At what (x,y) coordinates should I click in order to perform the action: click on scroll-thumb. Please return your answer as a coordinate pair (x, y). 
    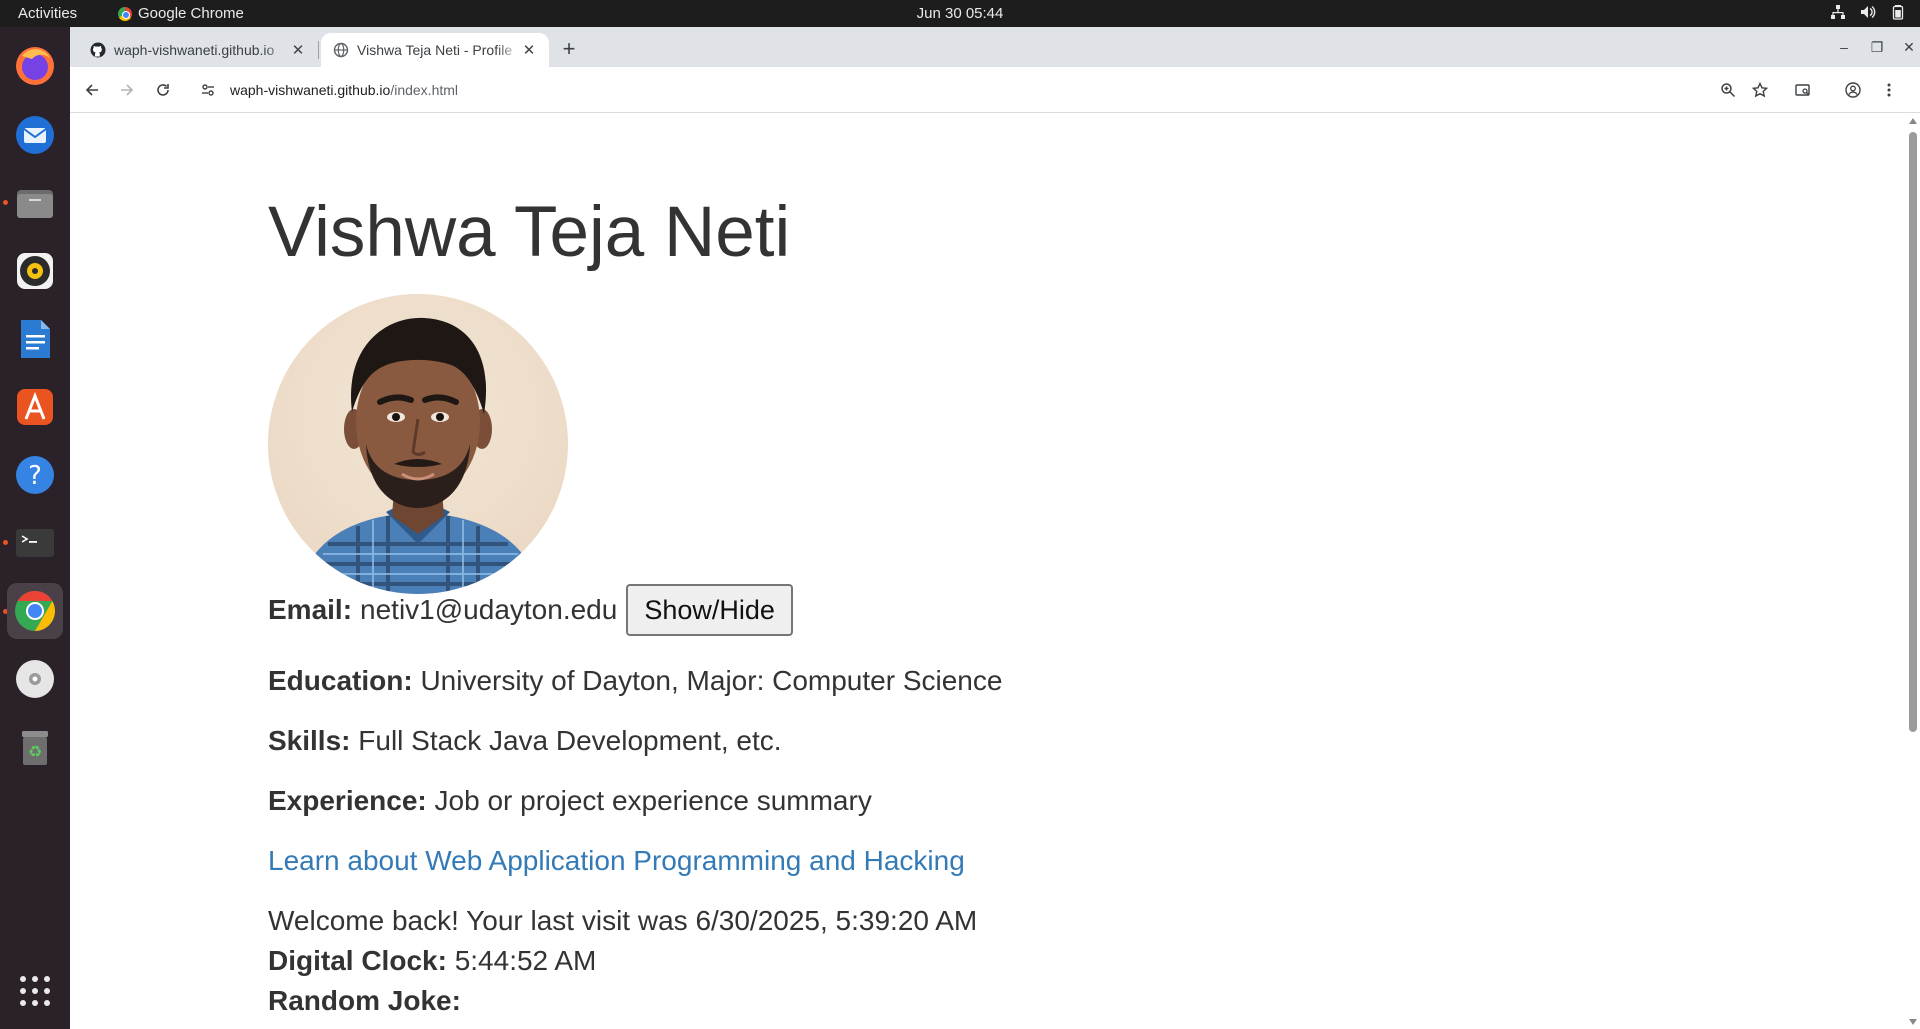
    Looking at the image, I should click on (1913, 432).